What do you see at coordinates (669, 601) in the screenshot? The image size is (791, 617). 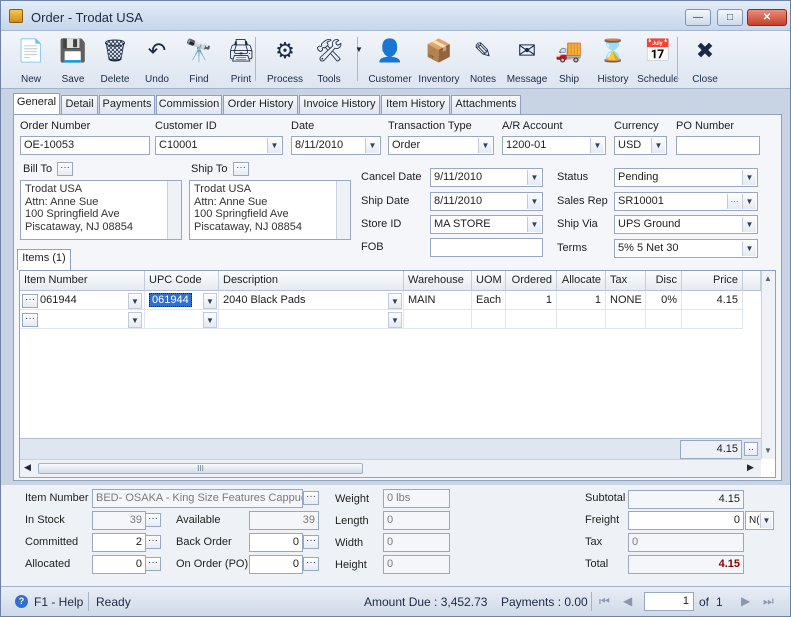 I see `page-number-input: 1` at bounding box center [669, 601].